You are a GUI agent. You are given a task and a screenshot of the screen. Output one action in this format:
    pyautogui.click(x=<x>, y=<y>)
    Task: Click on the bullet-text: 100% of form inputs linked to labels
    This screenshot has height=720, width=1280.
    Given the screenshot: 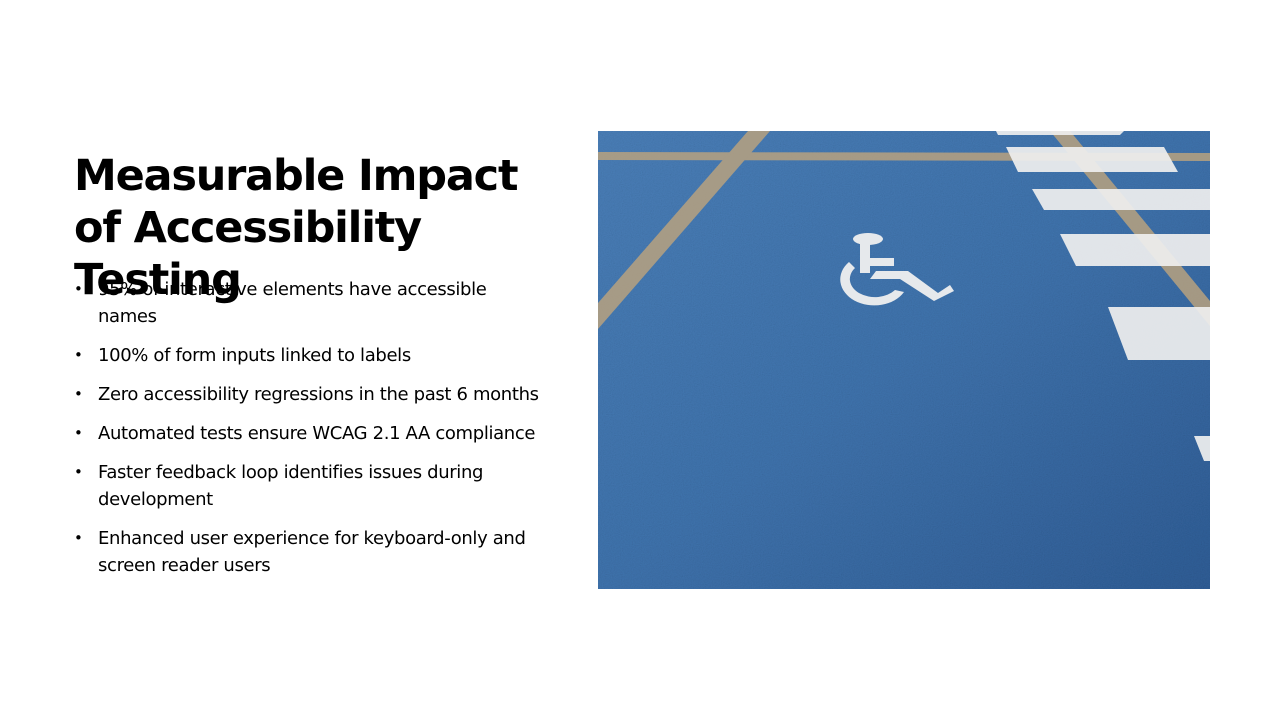 What is the action you would take?
    pyautogui.click(x=254, y=355)
    